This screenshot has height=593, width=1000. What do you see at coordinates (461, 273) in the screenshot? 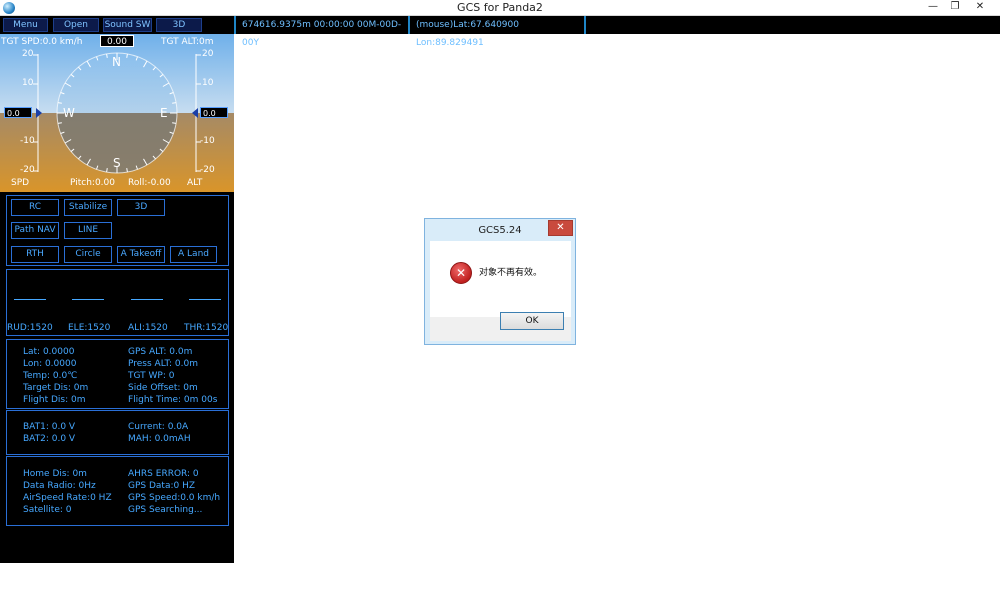
I see `error-icon: ✕` at bounding box center [461, 273].